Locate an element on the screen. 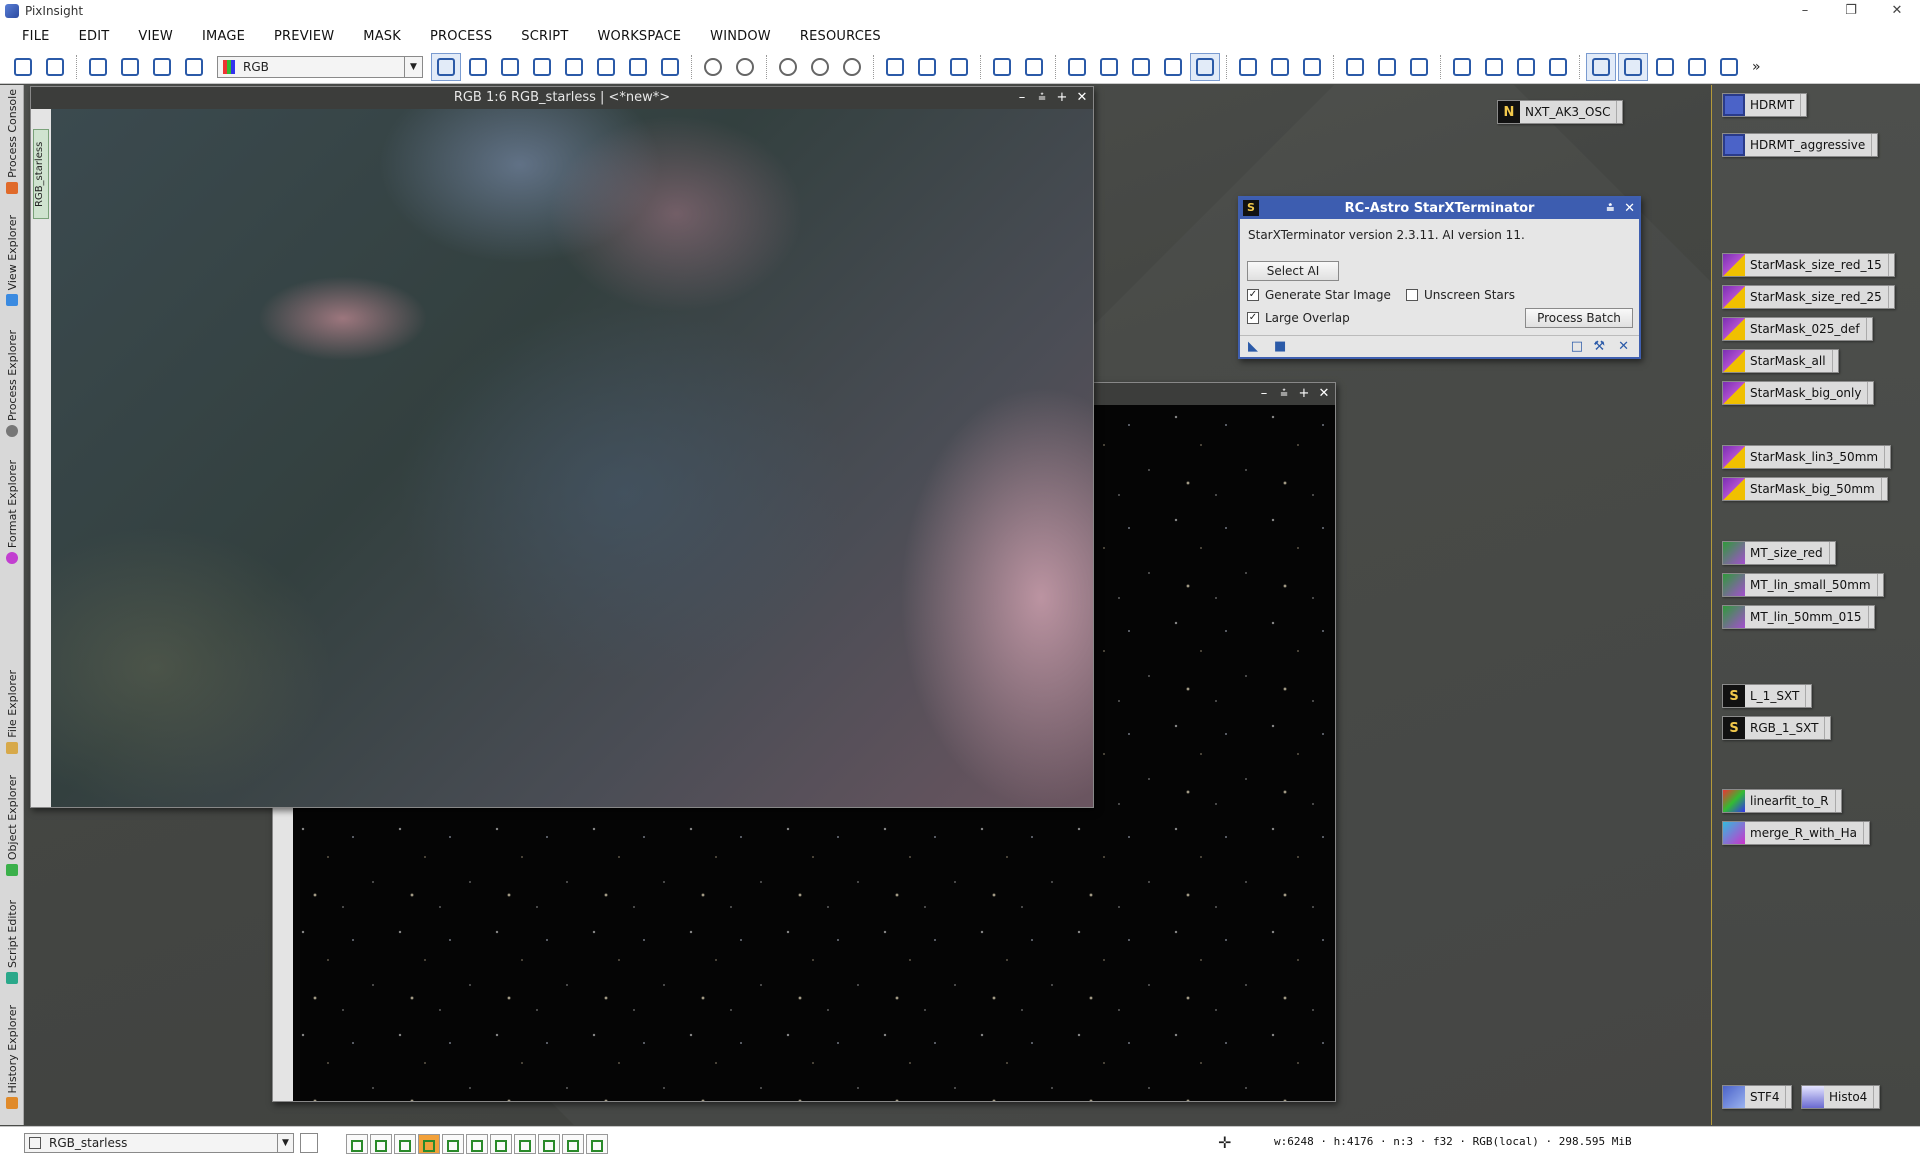 The image size is (1920, 1160). monitor-button is located at coordinates (1601, 66).